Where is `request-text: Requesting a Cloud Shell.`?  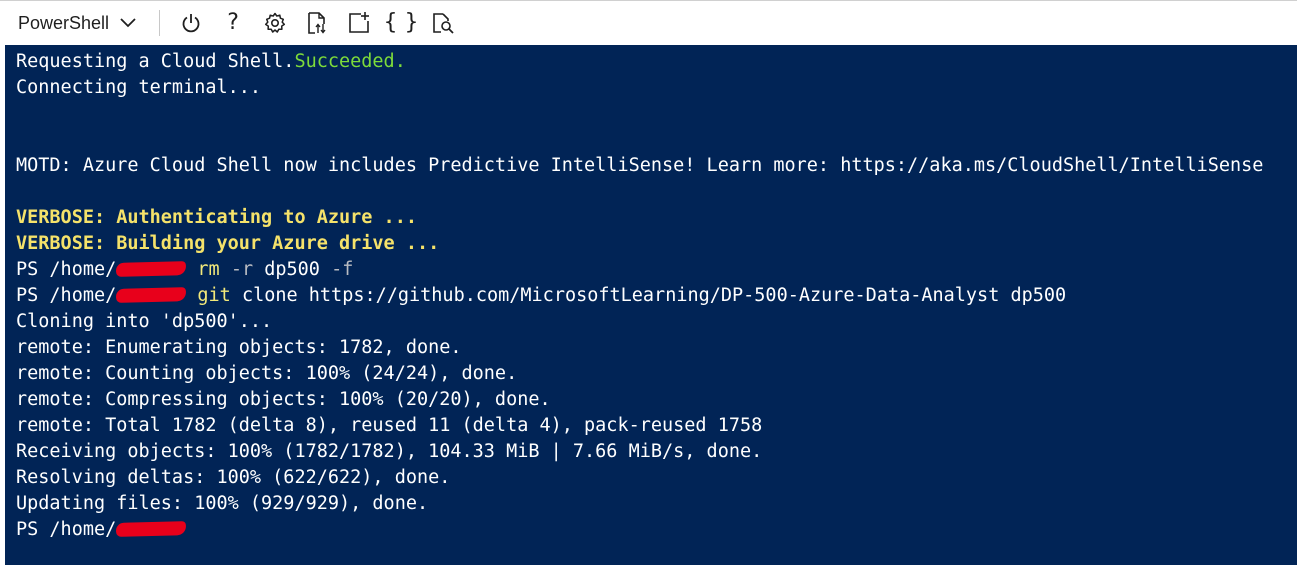
request-text: Requesting a Cloud Shell. is located at coordinates (155, 61).